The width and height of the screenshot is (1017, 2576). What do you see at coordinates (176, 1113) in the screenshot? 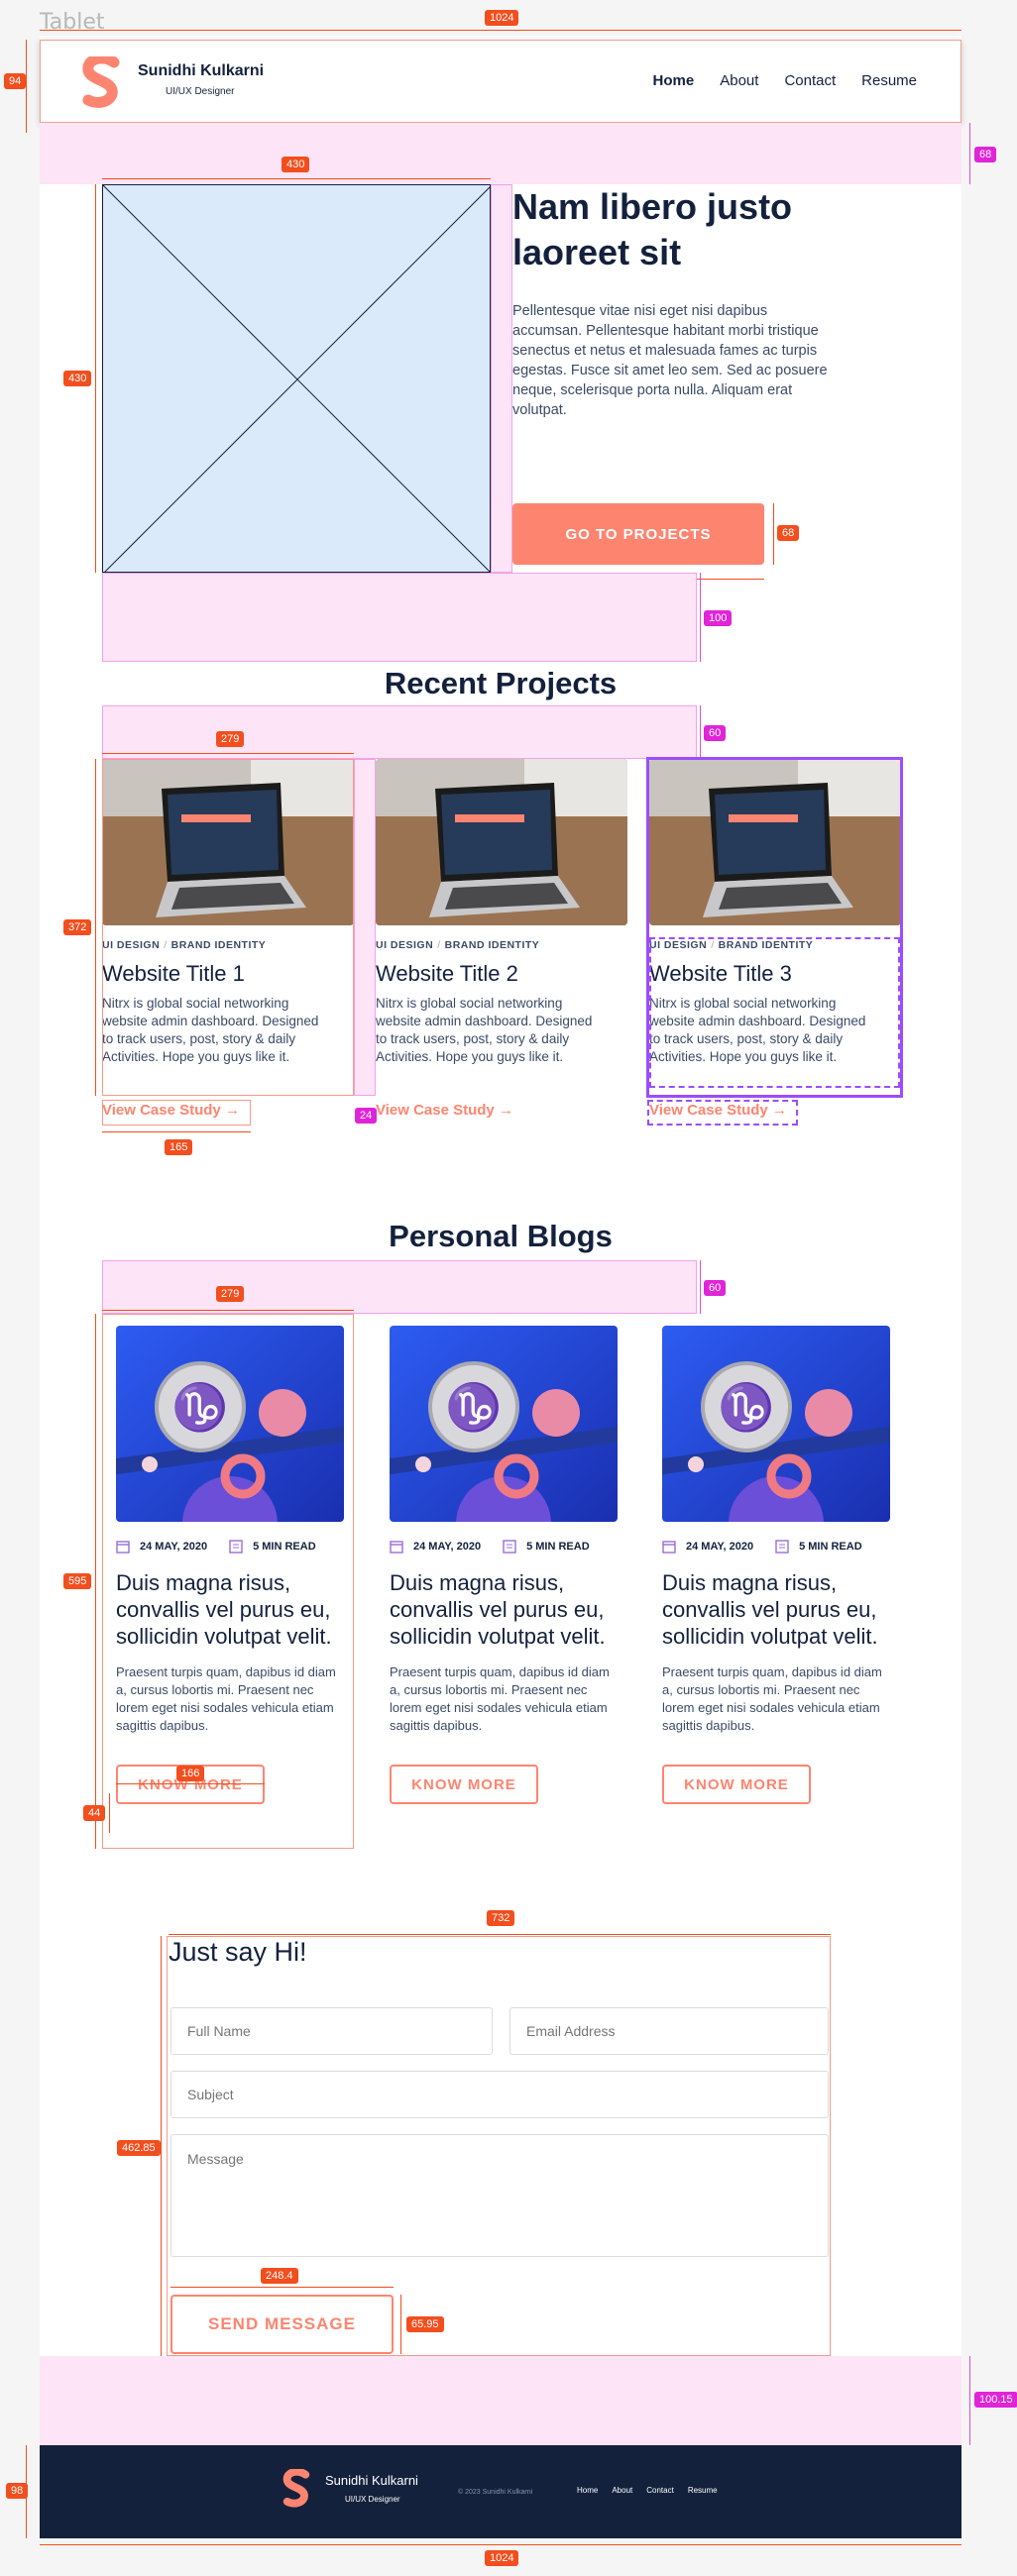
I see `link-outline` at bounding box center [176, 1113].